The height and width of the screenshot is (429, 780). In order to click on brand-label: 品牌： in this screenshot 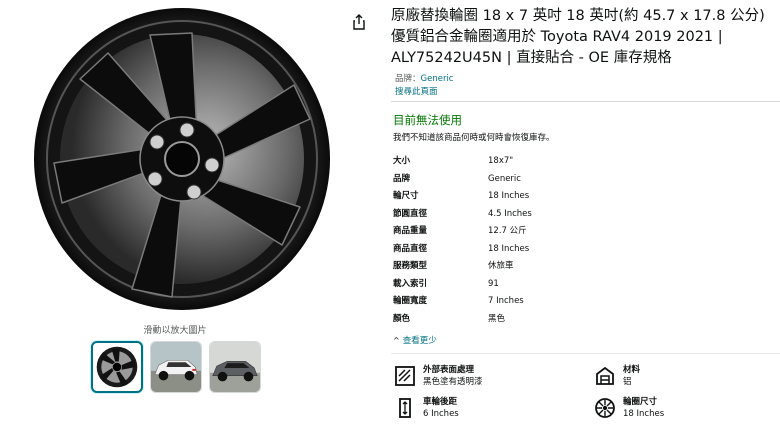, I will do `click(408, 79)`.